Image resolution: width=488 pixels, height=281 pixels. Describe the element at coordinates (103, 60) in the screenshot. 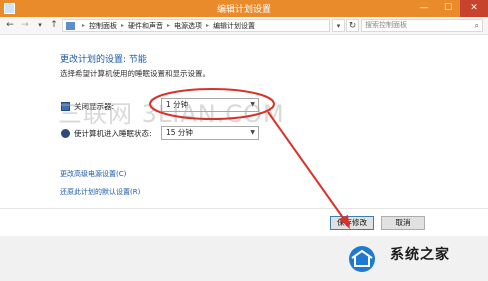

I see `page-title: 更改计划的设置: 节能` at that location.